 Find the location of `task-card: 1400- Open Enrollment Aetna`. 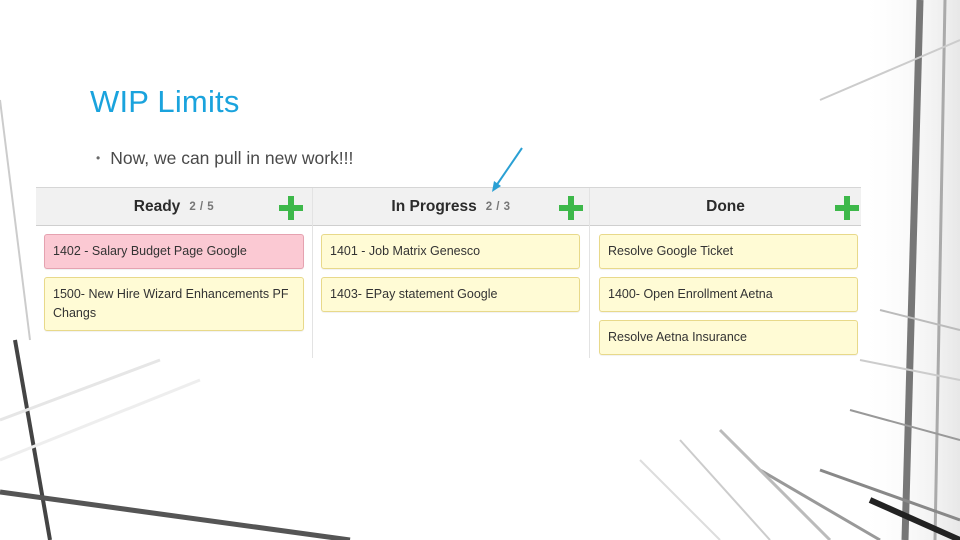

task-card: 1400- Open Enrollment Aetna is located at coordinates (728, 294).